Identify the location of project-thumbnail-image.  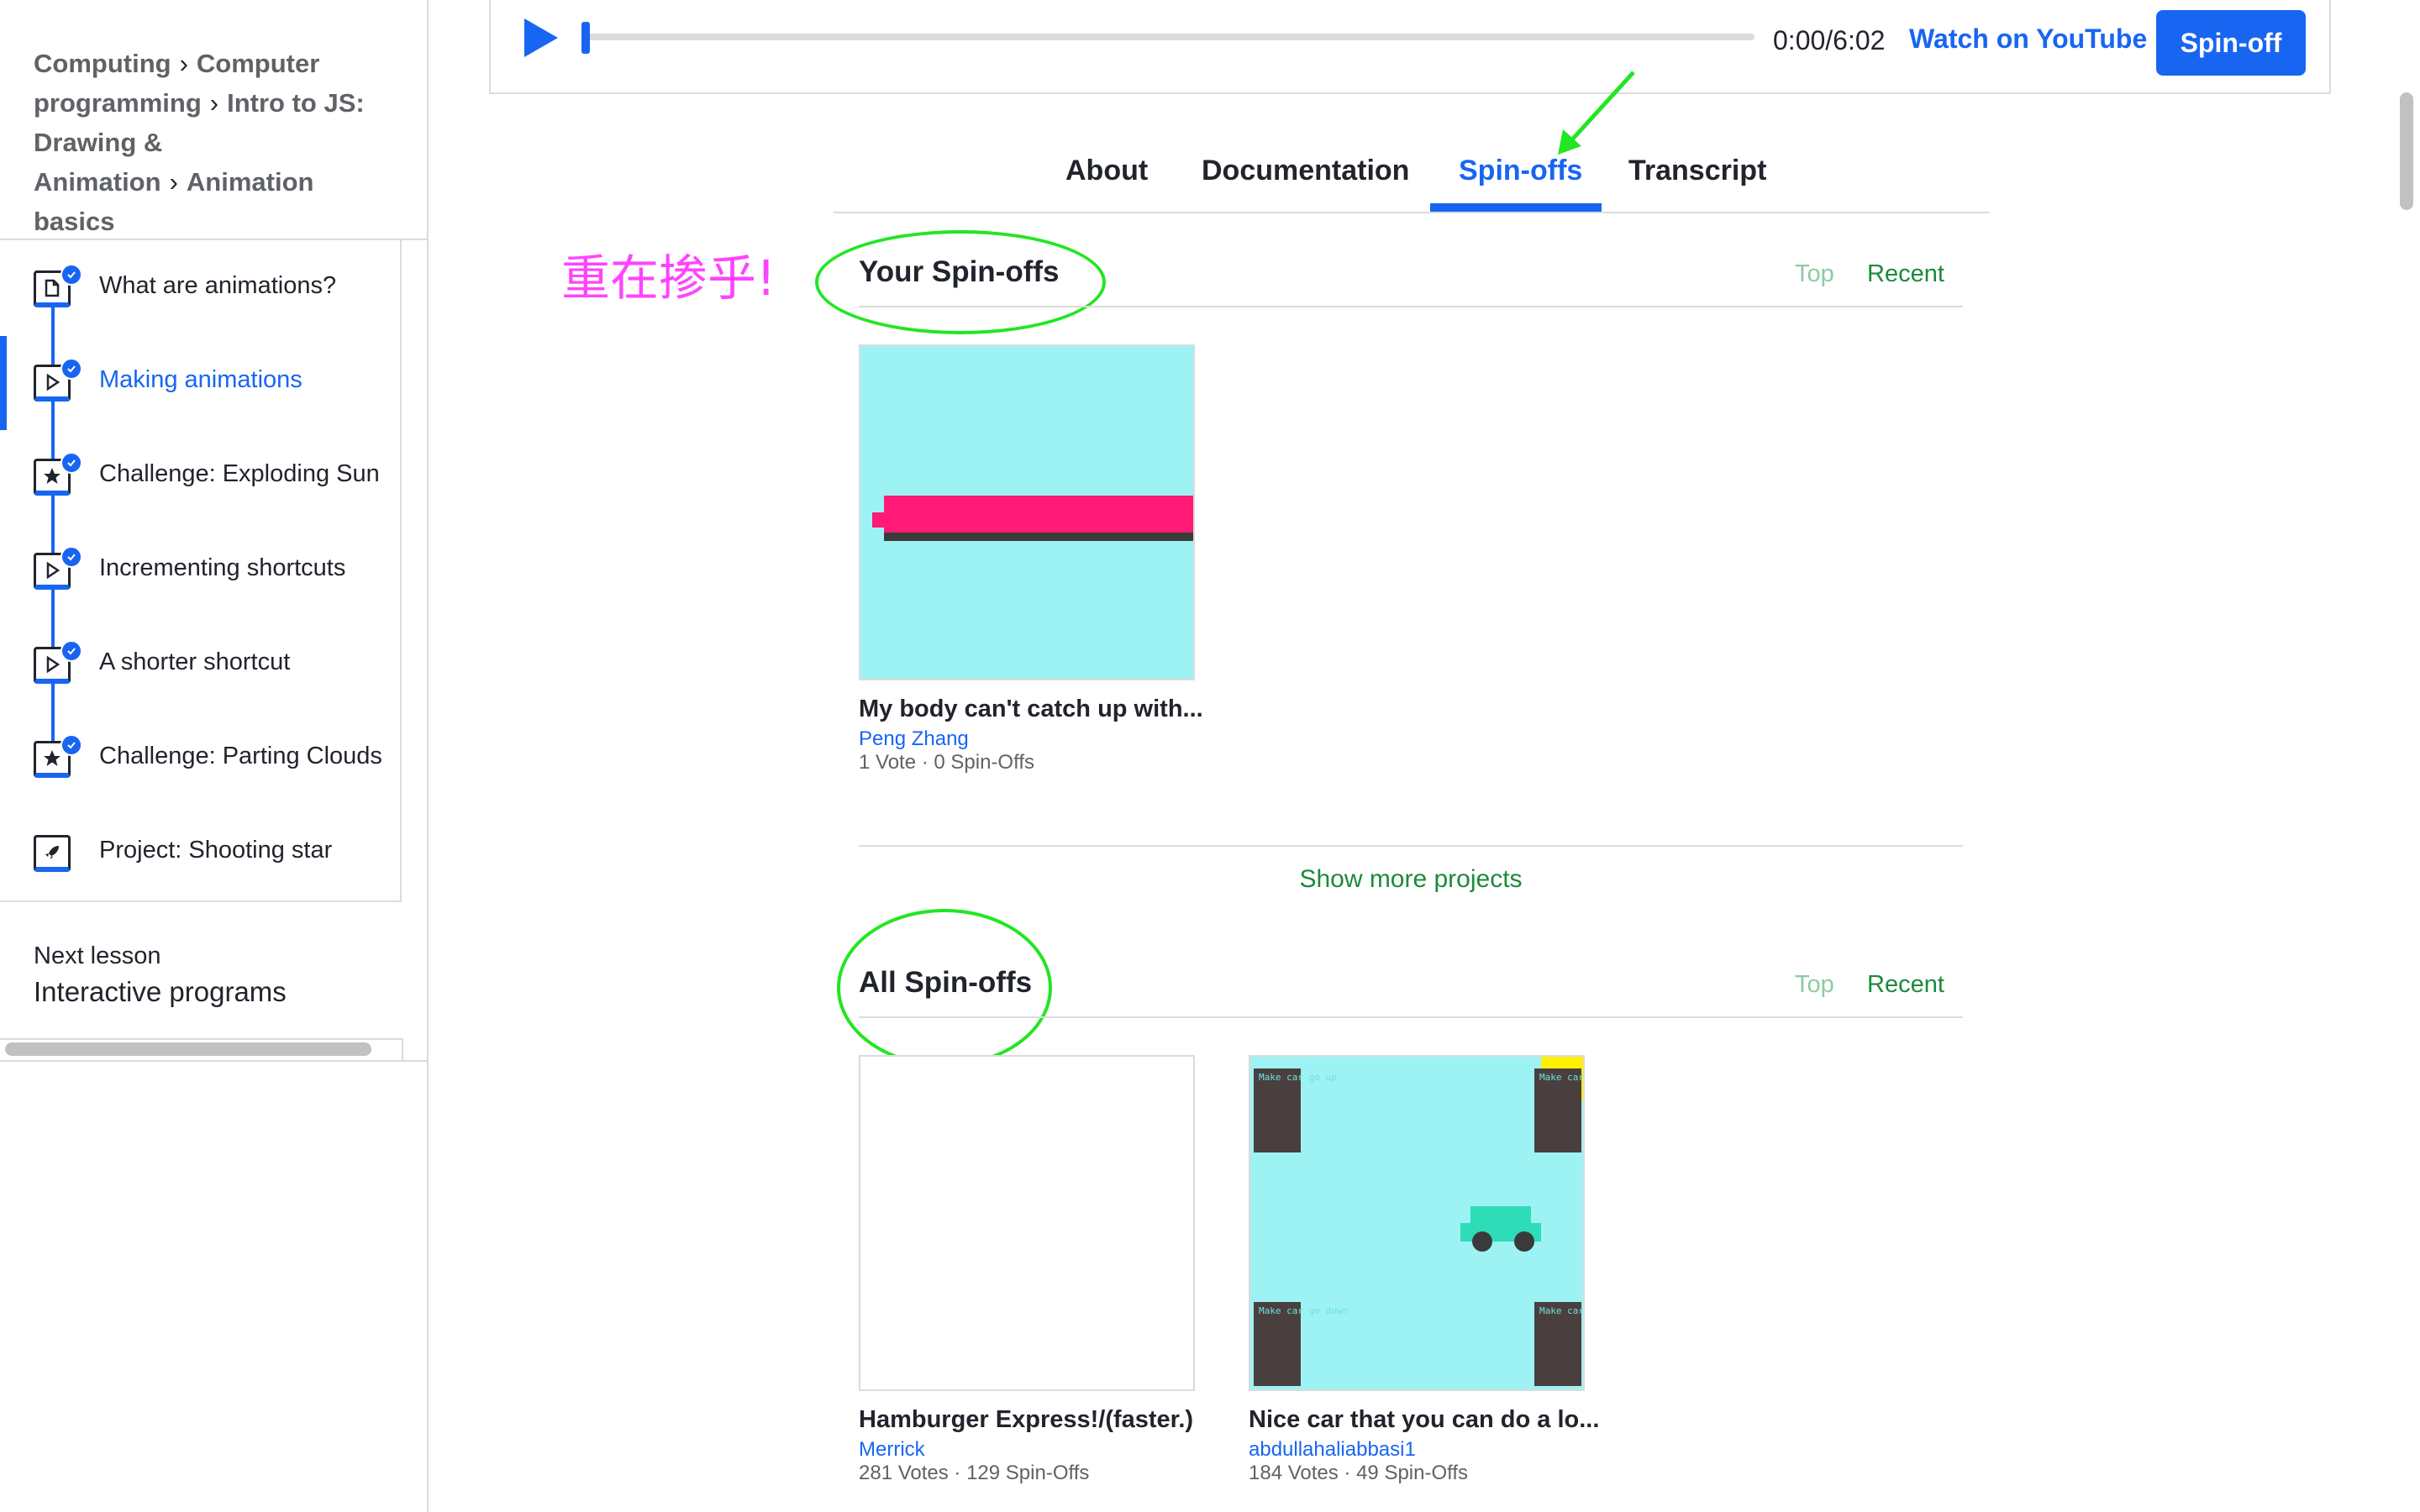
(1026, 512).